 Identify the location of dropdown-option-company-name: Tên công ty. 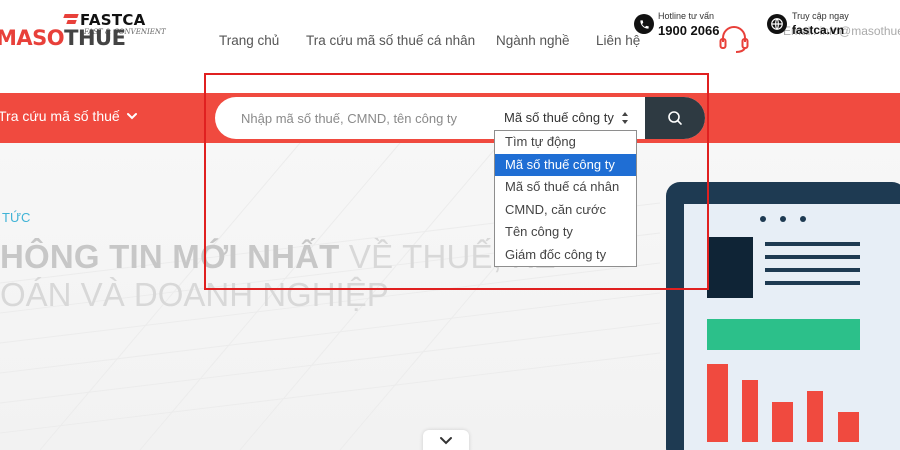
(565, 232).